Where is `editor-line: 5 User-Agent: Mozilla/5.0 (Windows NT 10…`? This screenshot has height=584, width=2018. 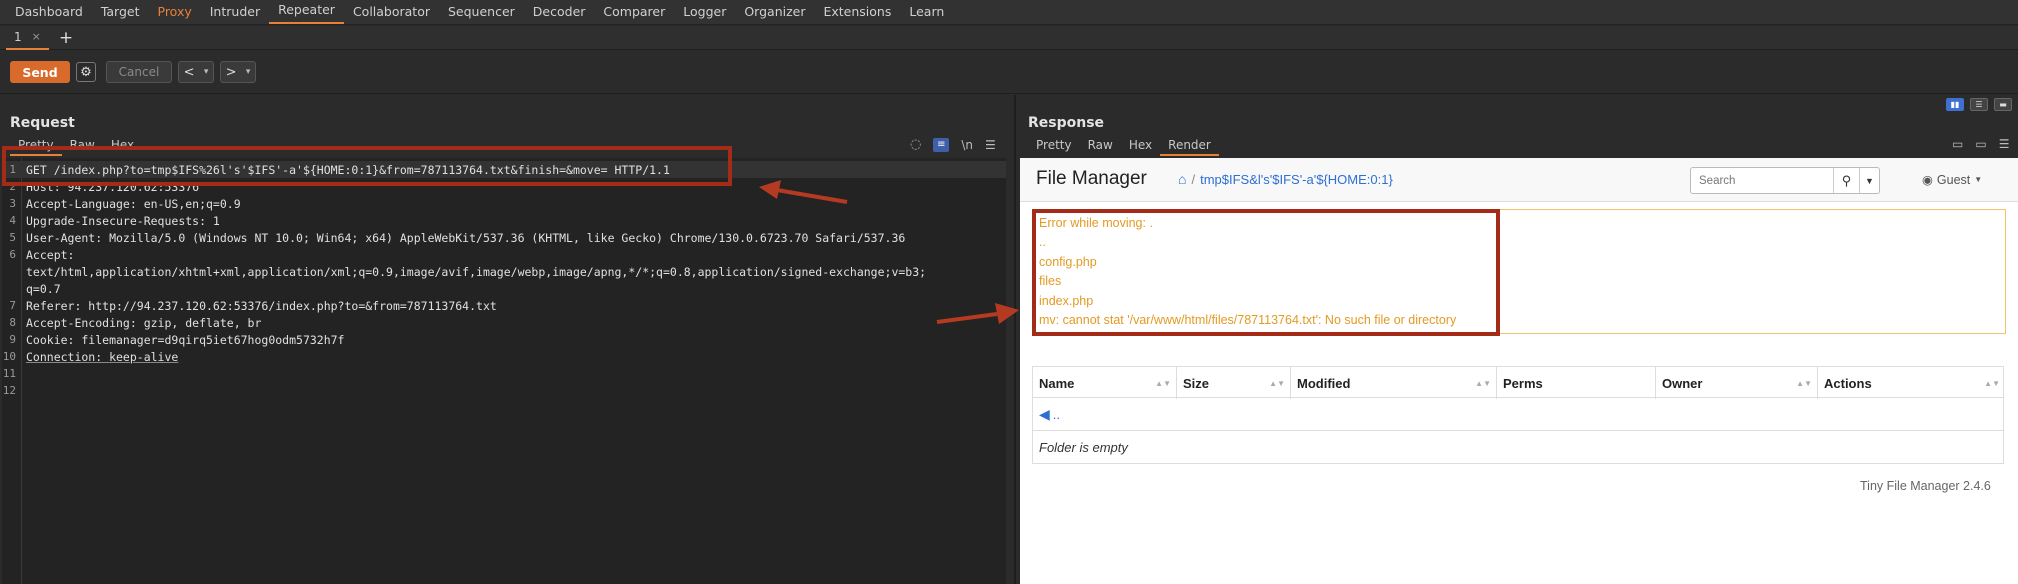
editor-line: 5 User-Agent: Mozilla/5.0 (Windows NT 10… is located at coordinates (504, 237).